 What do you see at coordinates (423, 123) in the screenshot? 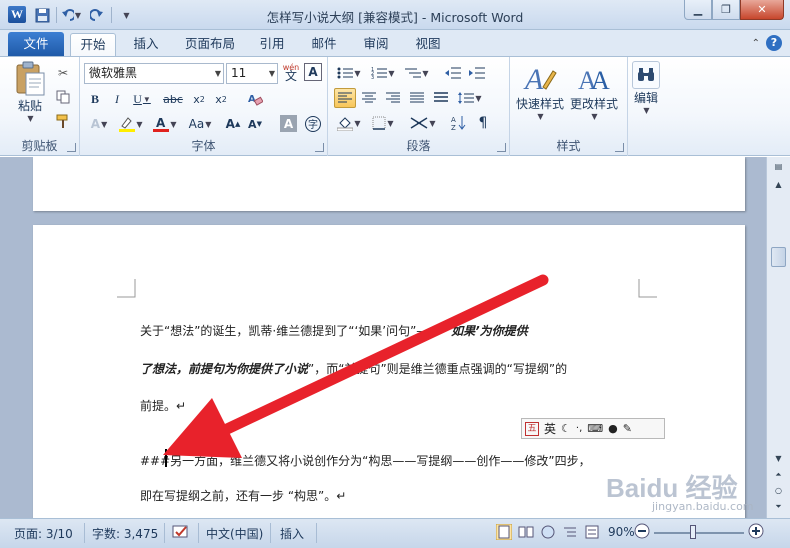
I see `chinese-layout-button: ▼` at bounding box center [423, 123].